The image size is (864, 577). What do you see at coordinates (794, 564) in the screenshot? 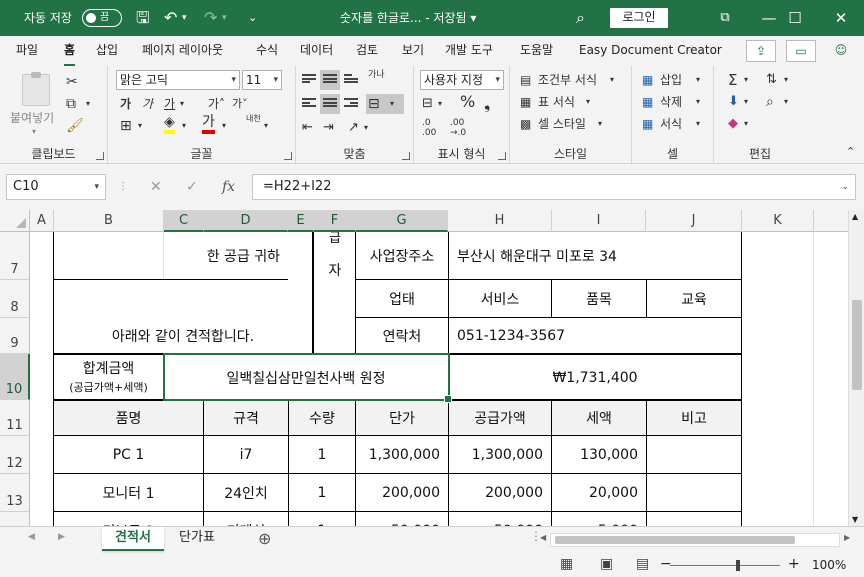
I see `zoom-in-icon: +` at bounding box center [794, 564].